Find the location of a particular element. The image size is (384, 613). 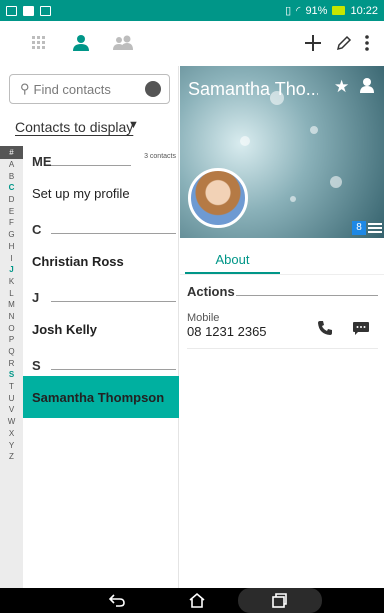

contacts-to-display-dropdown: Contacts to display is located at coordinates (74, 127).